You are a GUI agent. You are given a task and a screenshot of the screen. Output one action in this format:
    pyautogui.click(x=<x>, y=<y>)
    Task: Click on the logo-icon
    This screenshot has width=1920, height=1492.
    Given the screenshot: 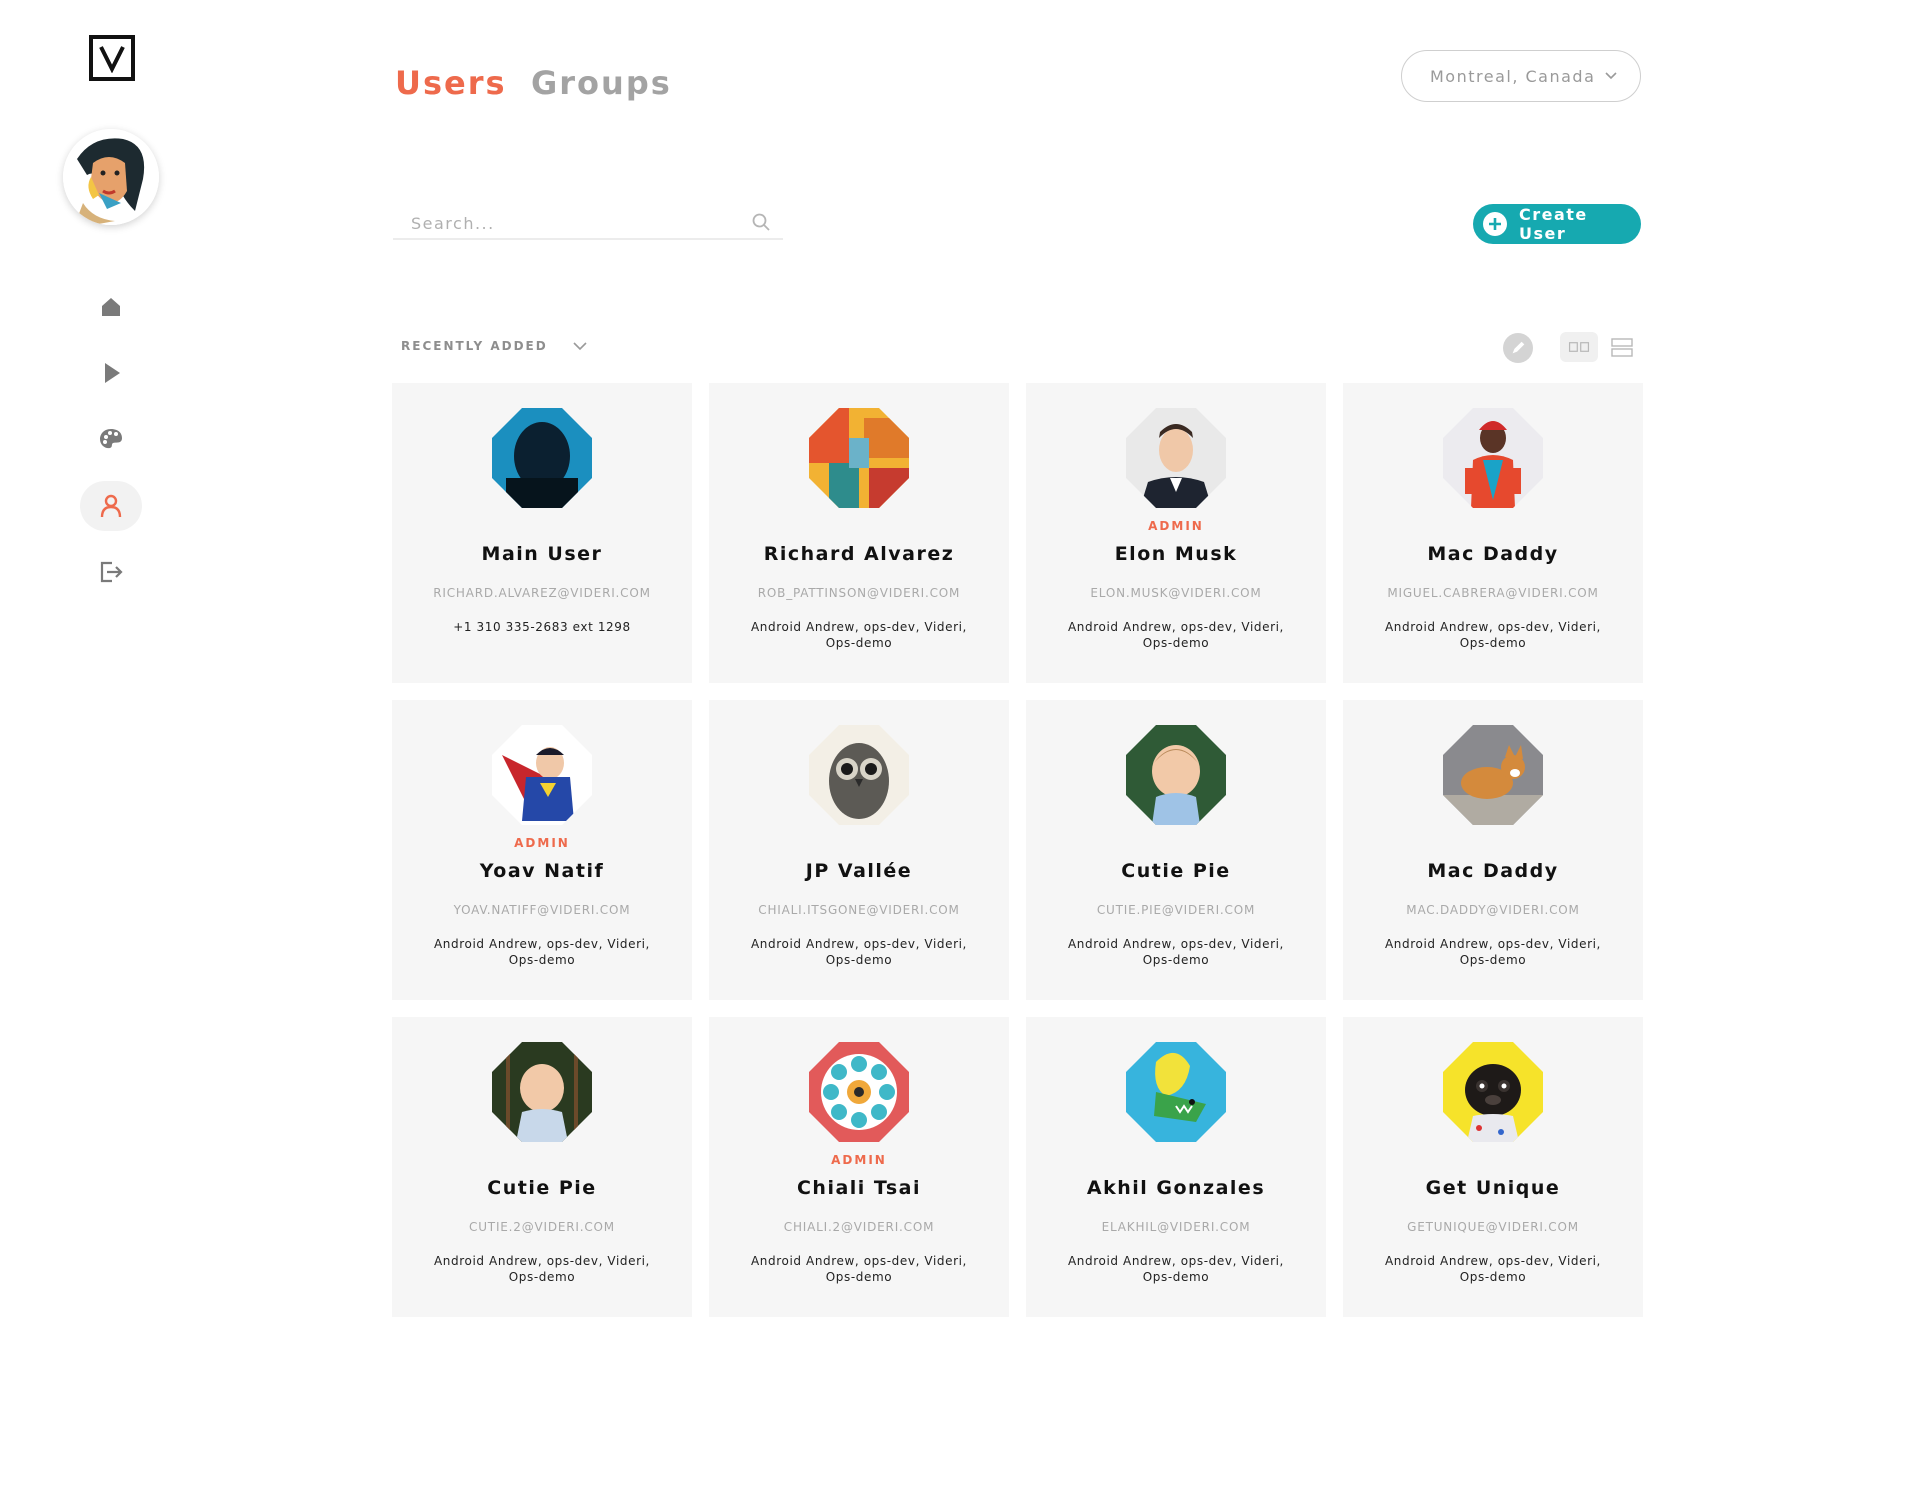 What is the action you would take?
    pyautogui.click(x=112, y=59)
    